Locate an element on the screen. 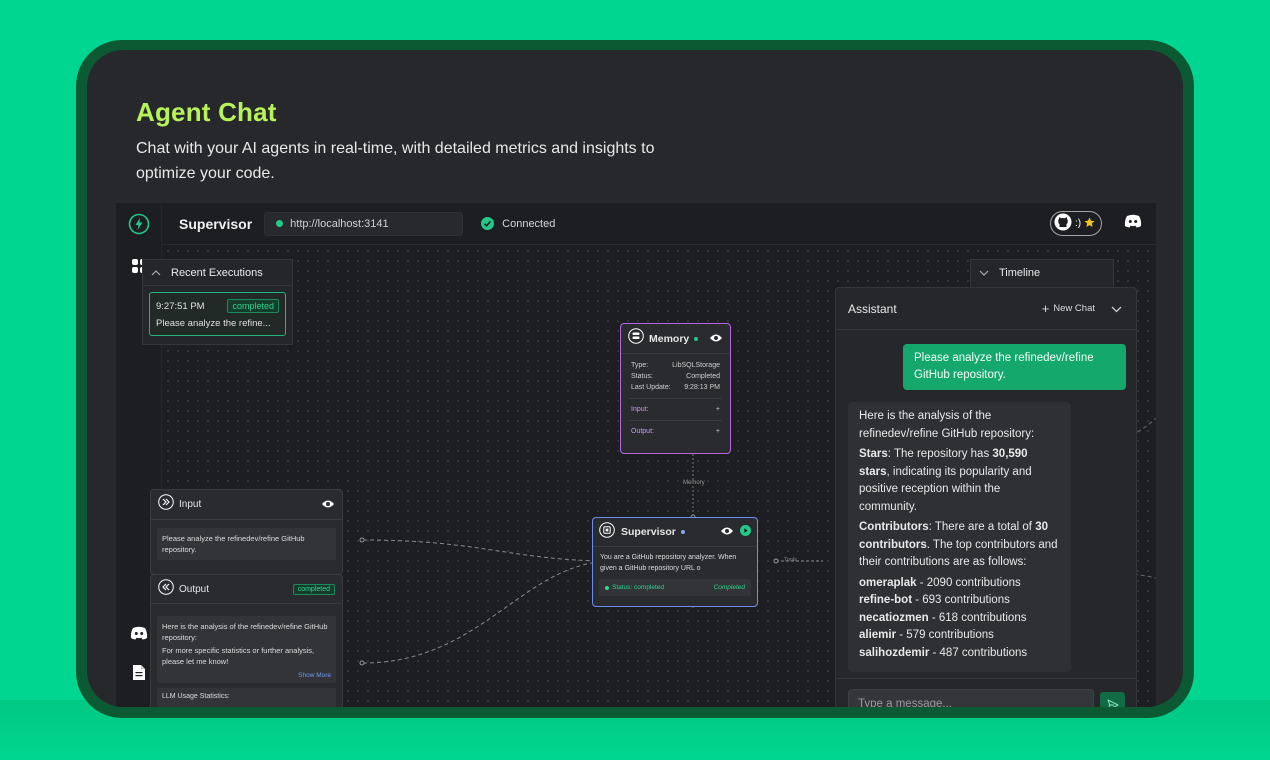 This screenshot has width=1270, height=760. input-node-title: Input is located at coordinates (190, 504).